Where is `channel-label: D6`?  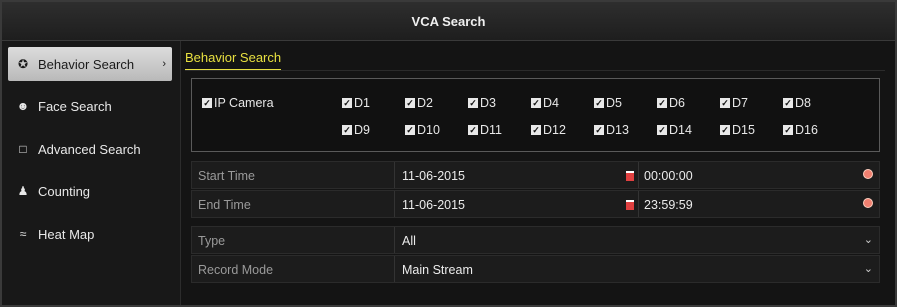 channel-label: D6 is located at coordinates (677, 103).